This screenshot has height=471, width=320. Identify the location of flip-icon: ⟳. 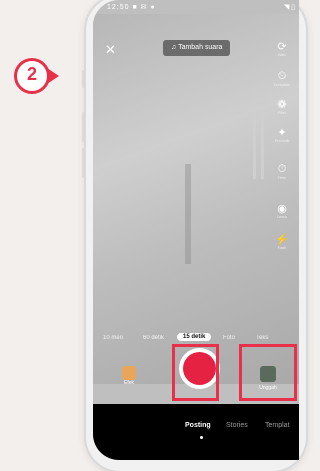
(282, 47).